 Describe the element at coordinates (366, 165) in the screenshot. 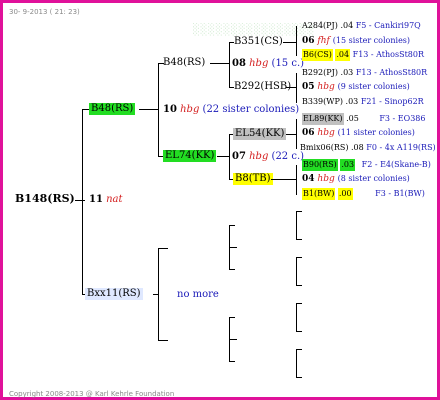

I see `gen4d-line1: B90(RS) .03 F2 - E4(Skane-B)` at that location.